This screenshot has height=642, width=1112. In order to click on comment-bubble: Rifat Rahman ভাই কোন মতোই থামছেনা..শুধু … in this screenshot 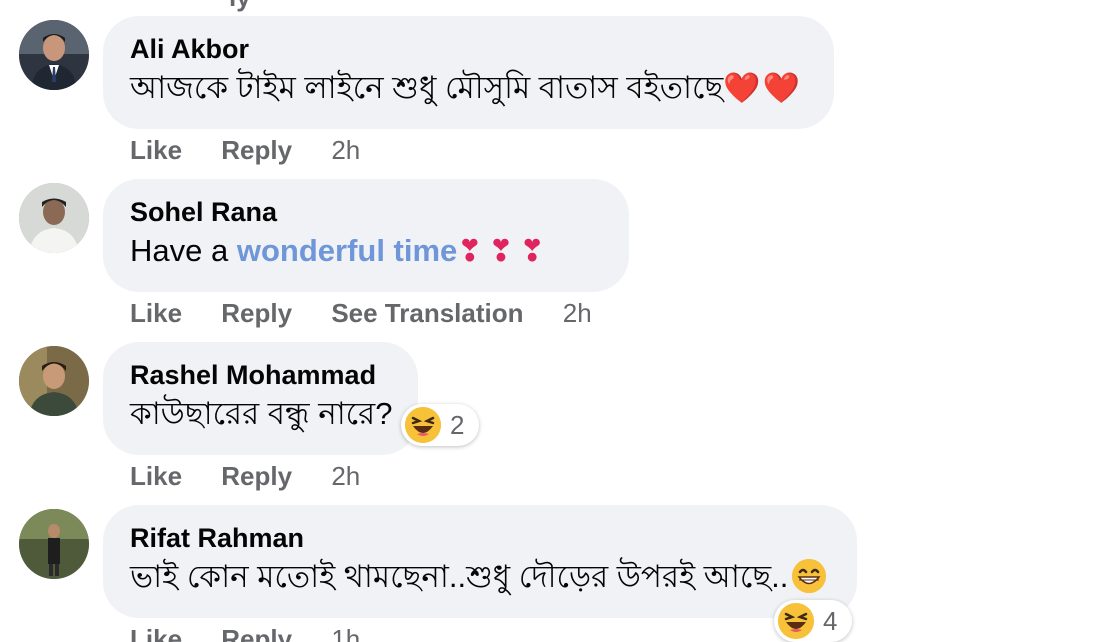, I will do `click(480, 561)`.